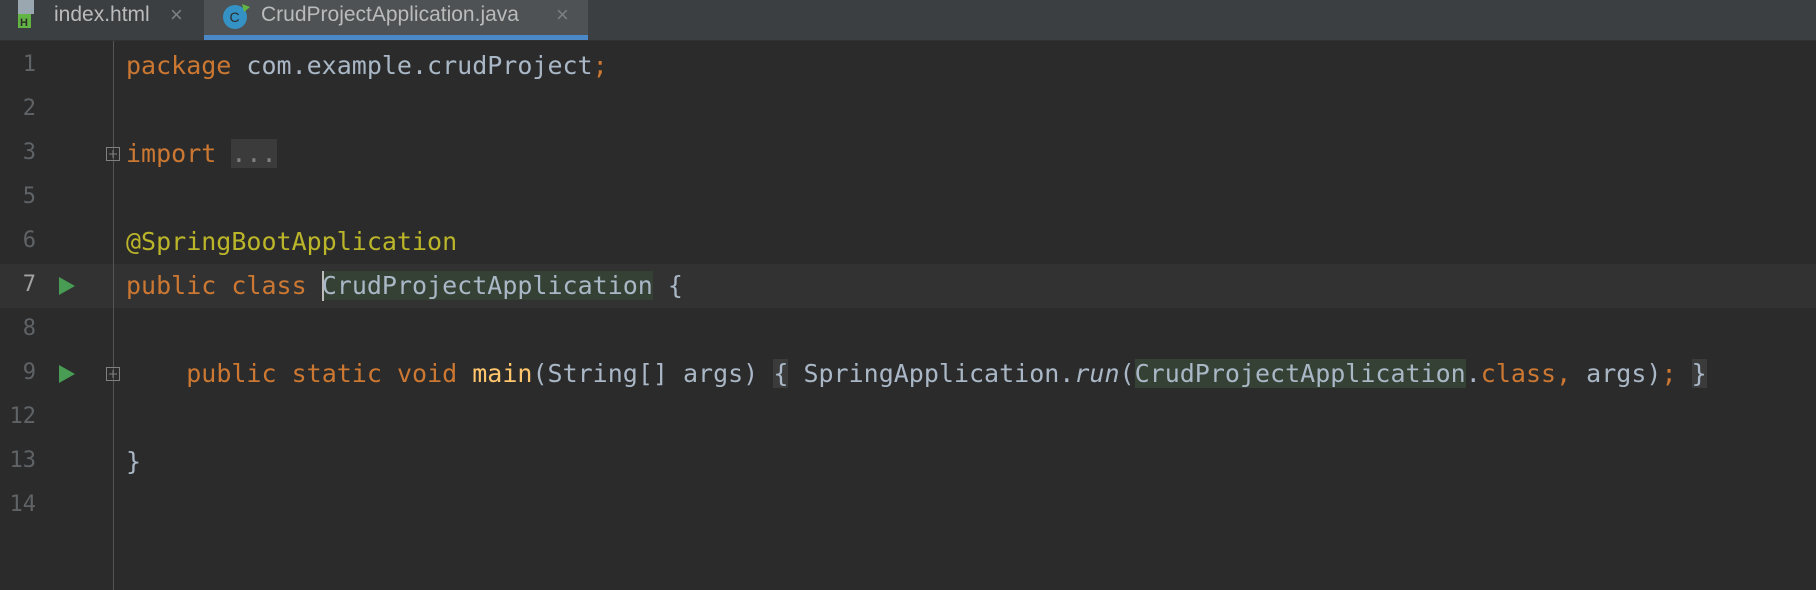 The height and width of the screenshot is (590, 1816). What do you see at coordinates (179, 65) in the screenshot?
I see `keyword: package` at bounding box center [179, 65].